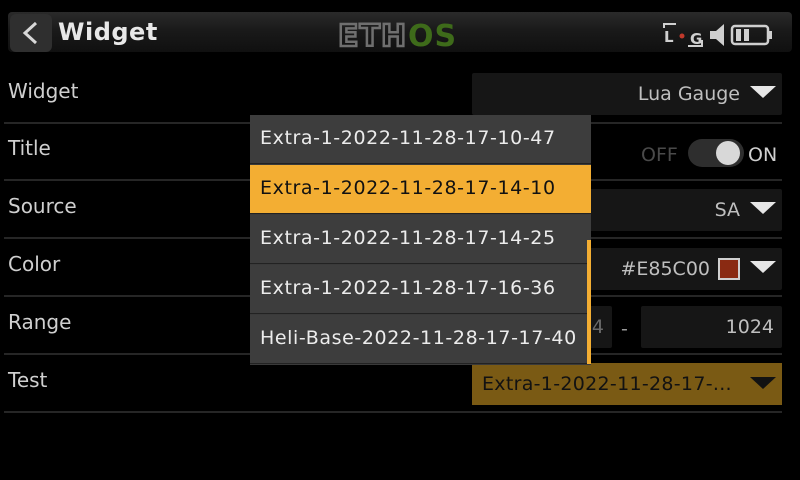 The width and height of the screenshot is (800, 480). What do you see at coordinates (688, 94) in the screenshot?
I see `widget-value: Lua Gauge` at bounding box center [688, 94].